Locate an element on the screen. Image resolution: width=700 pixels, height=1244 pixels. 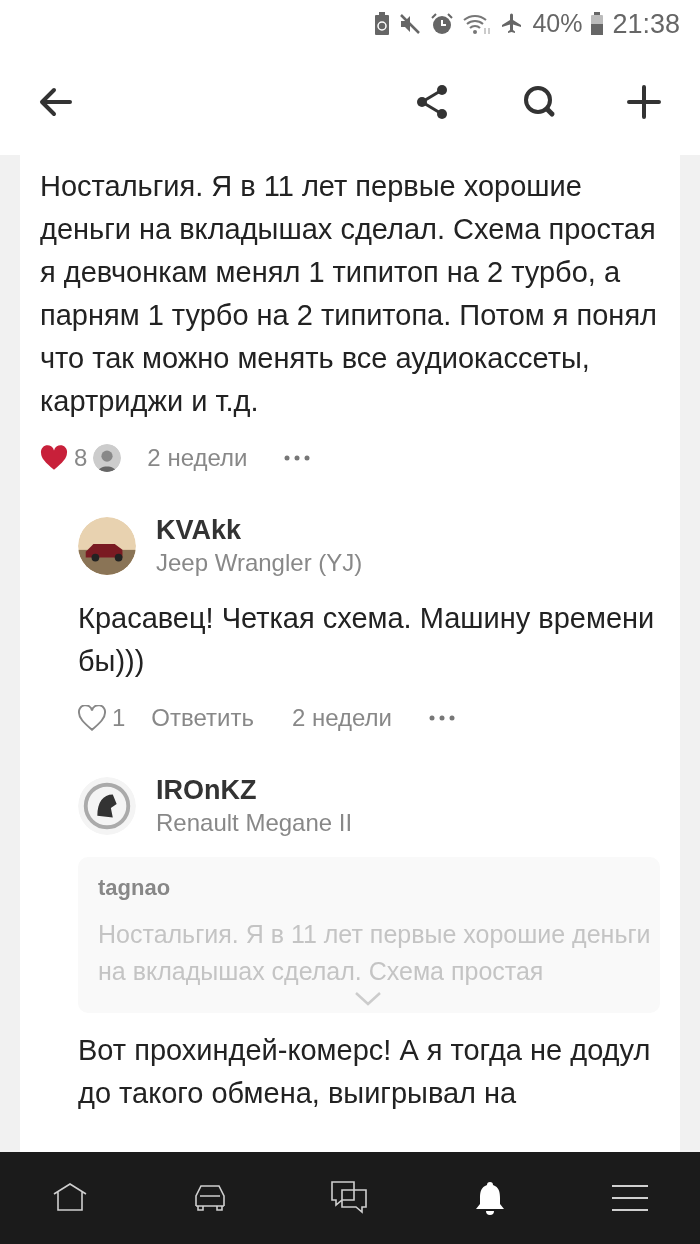
car-name: Jeep Wrangler (YJ) is located at coordinates (259, 563).